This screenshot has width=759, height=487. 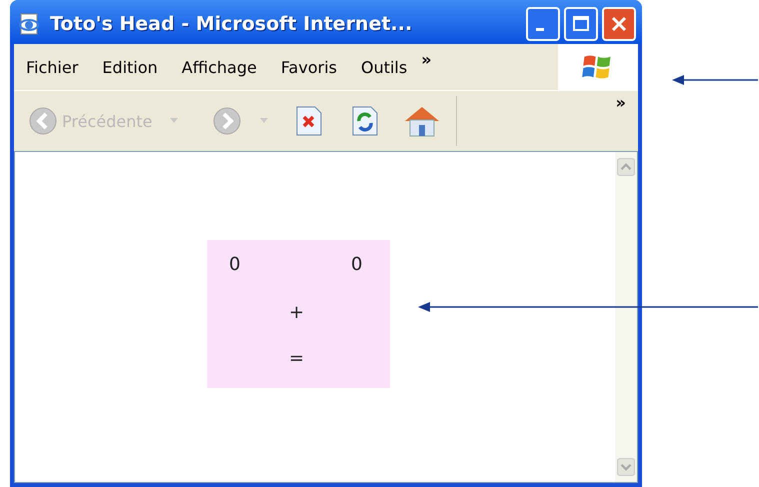 What do you see at coordinates (52, 67) in the screenshot?
I see `menu-item: Fichier` at bounding box center [52, 67].